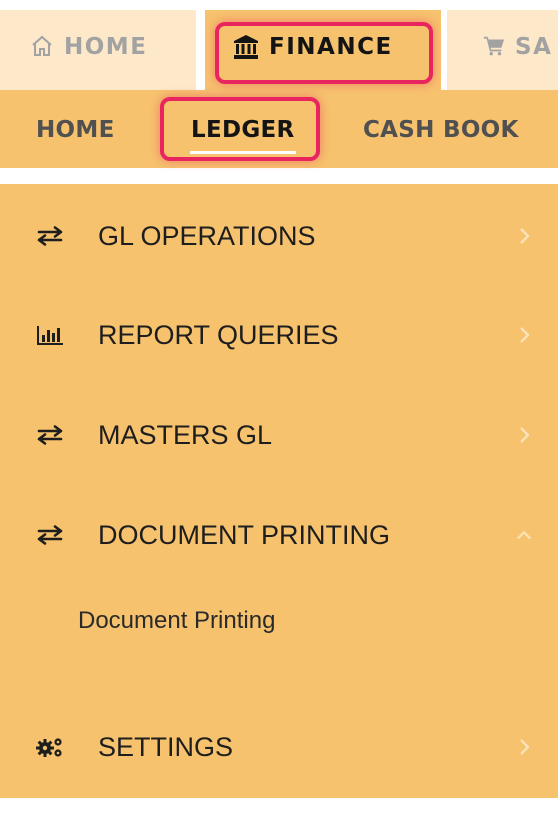  What do you see at coordinates (50, 335) in the screenshot?
I see `bar-chart-icon` at bounding box center [50, 335].